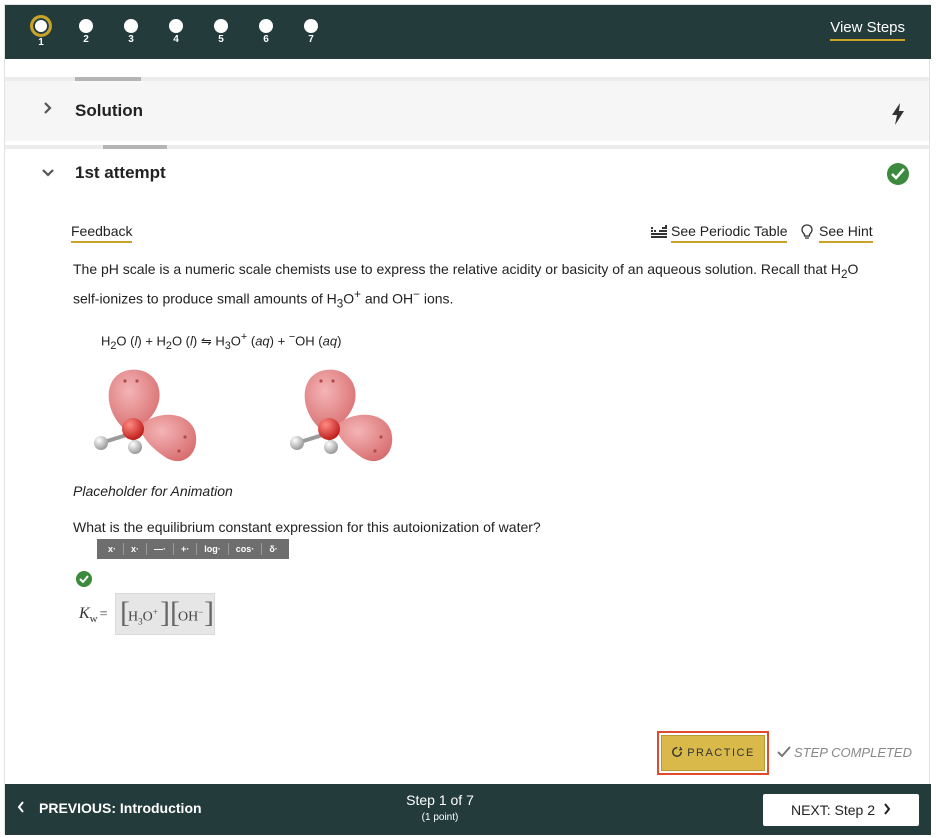 The image size is (936, 838). I want to click on step-4: 4, so click(176, 30).